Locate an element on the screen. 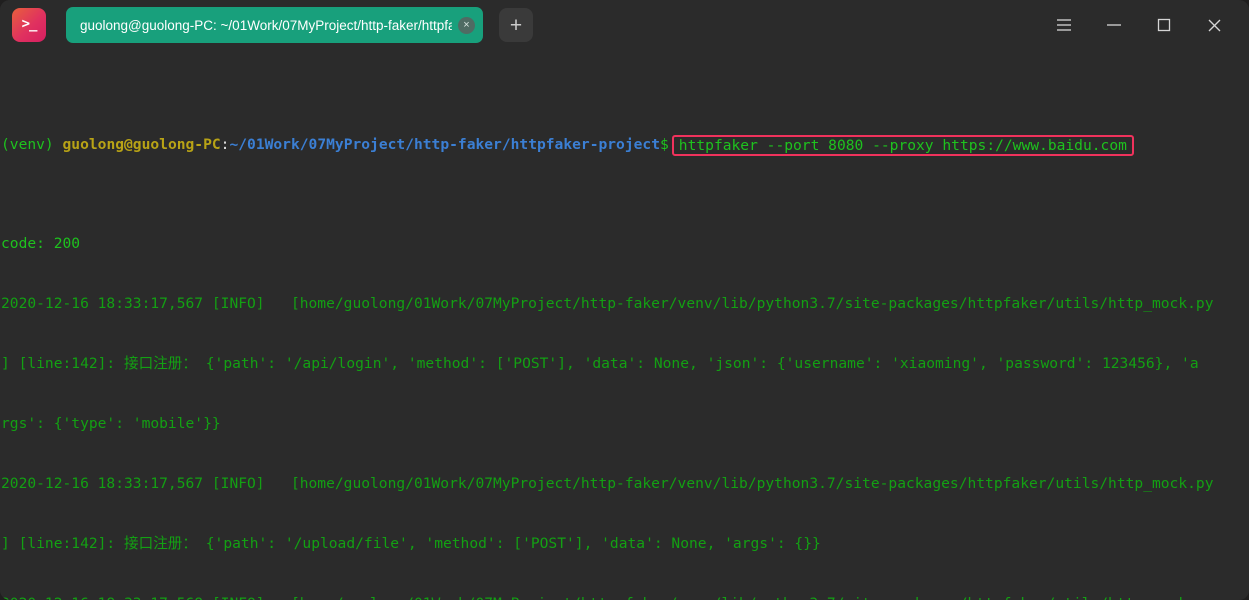  output-line-log1-c: rgs': {'type': 'mobile'}} is located at coordinates (111, 423).